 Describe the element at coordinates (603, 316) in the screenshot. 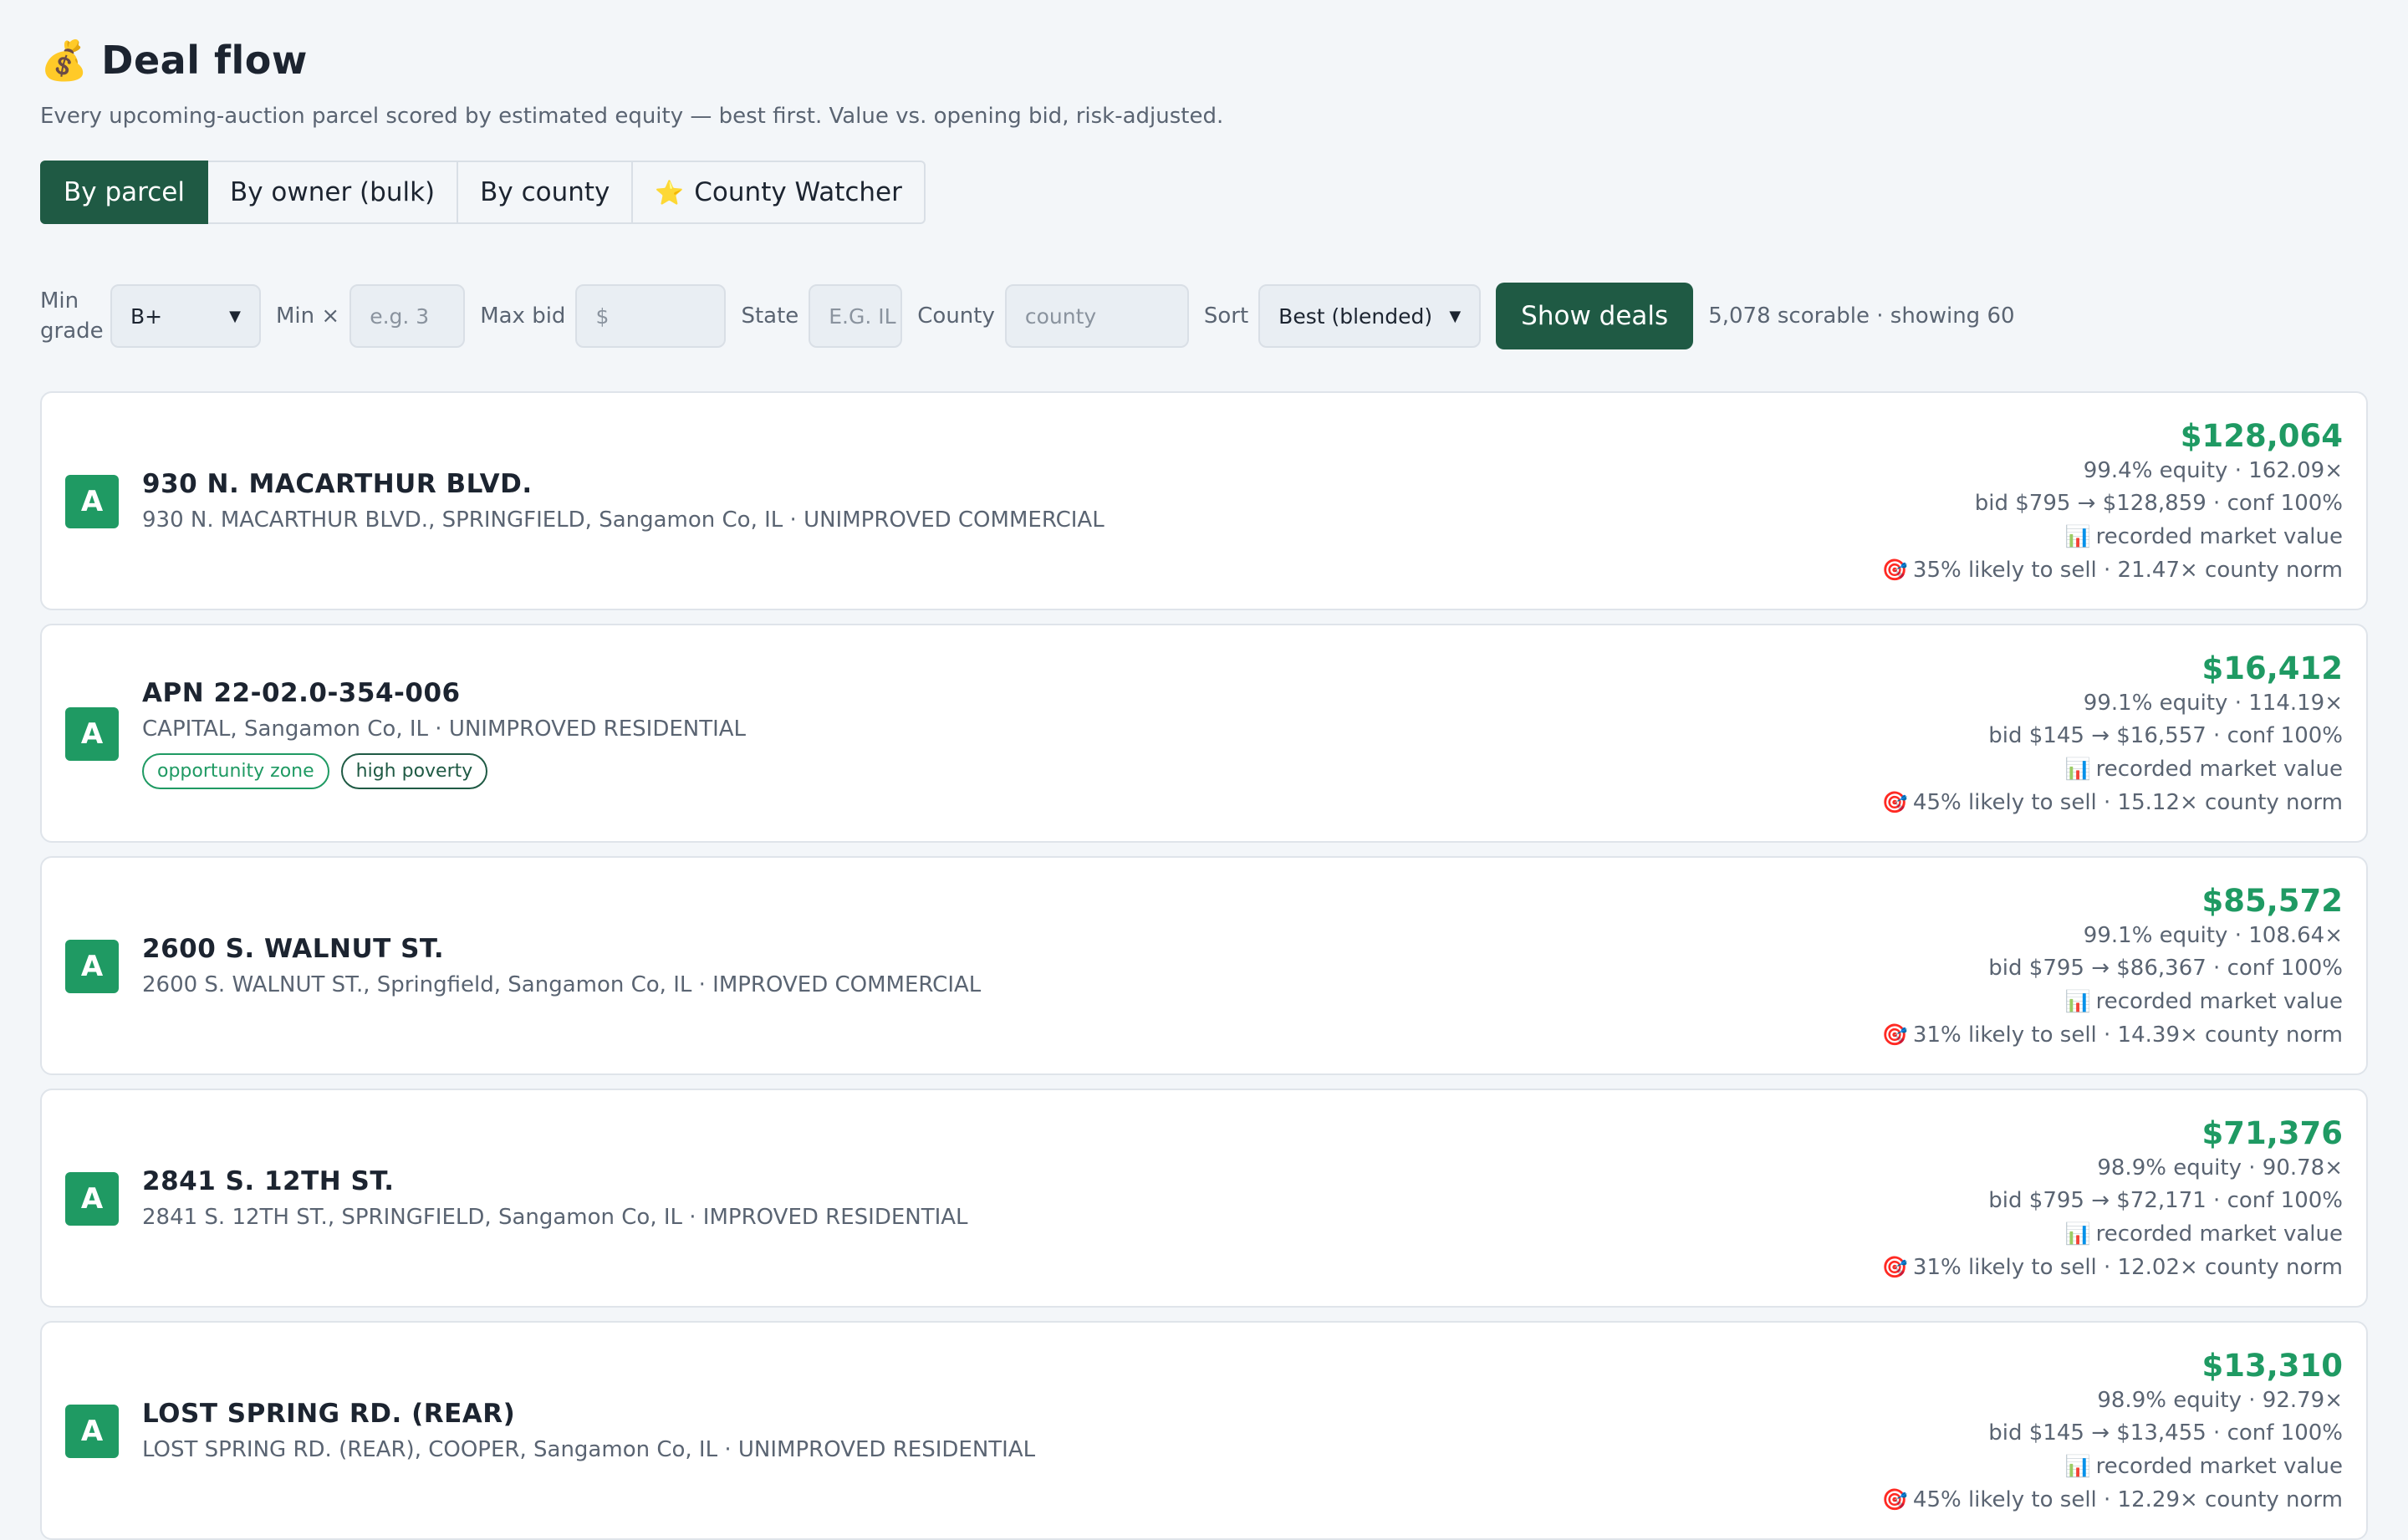

I see `max-bid-placeholder: $` at that location.